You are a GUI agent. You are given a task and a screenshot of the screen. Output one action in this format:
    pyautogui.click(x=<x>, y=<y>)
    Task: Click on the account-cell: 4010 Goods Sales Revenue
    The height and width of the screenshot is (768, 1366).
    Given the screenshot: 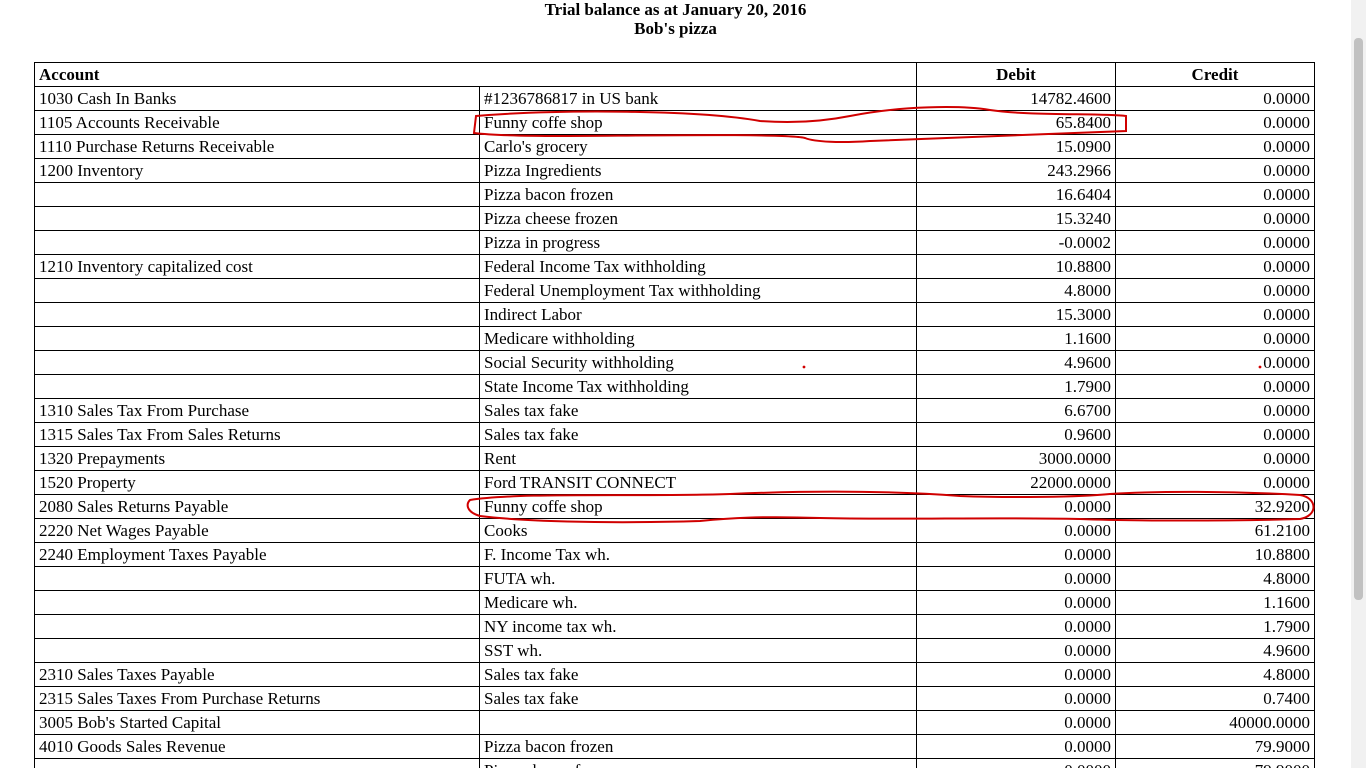 What is the action you would take?
    pyautogui.click(x=257, y=746)
    